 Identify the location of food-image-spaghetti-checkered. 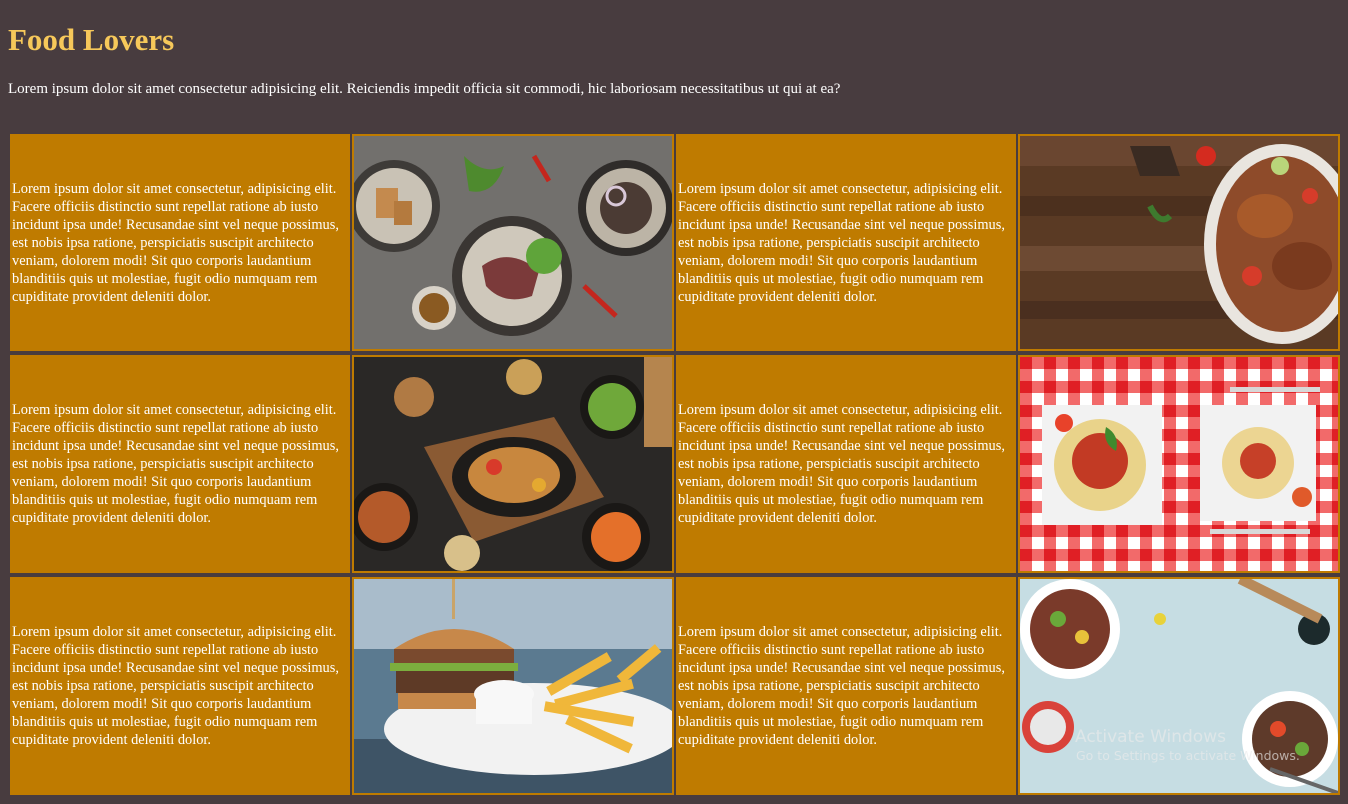
(1179, 464).